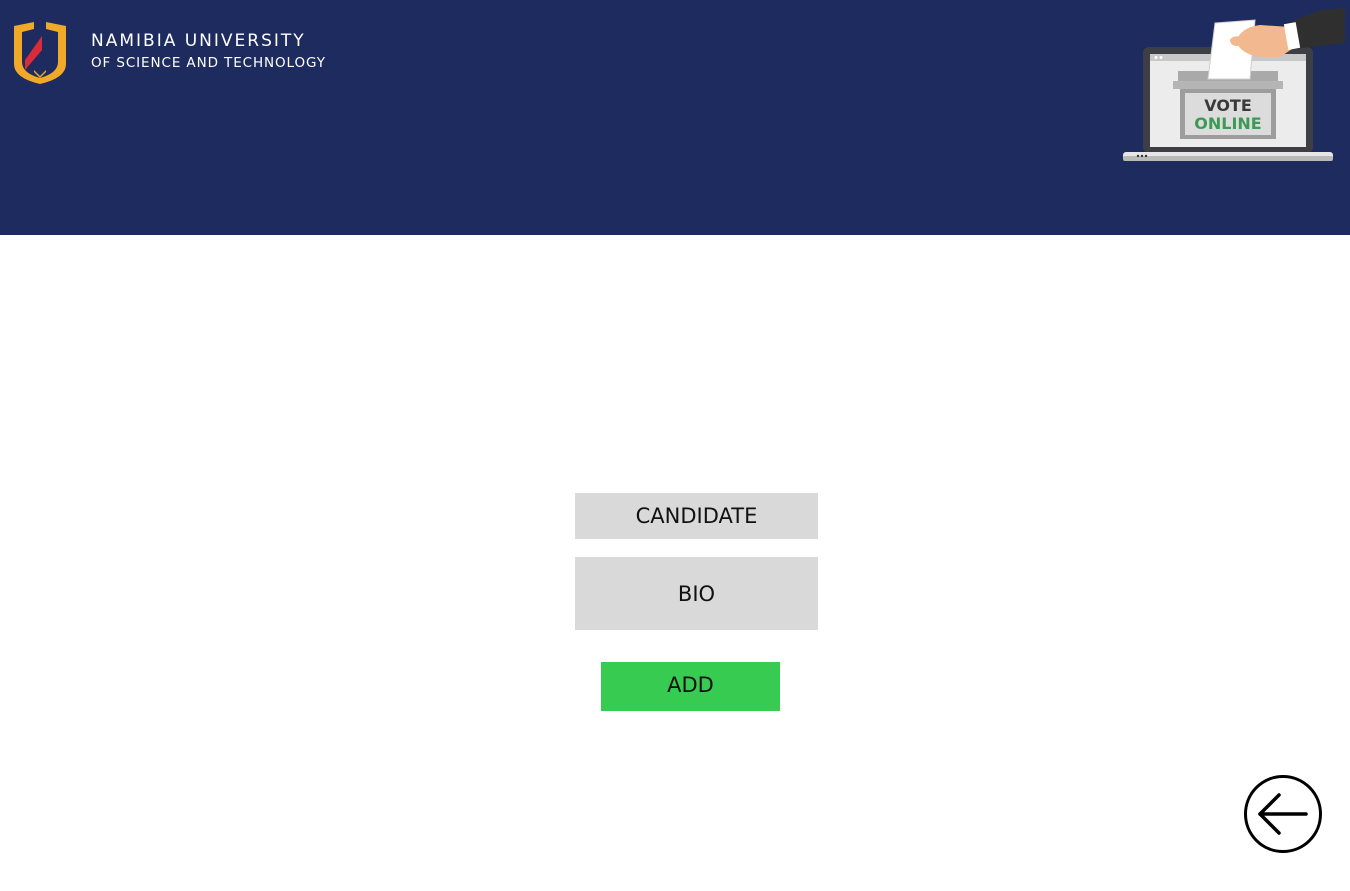  I want to click on vote-online-laptop-icon: VOTE ONLINE, so click(1234, 84).